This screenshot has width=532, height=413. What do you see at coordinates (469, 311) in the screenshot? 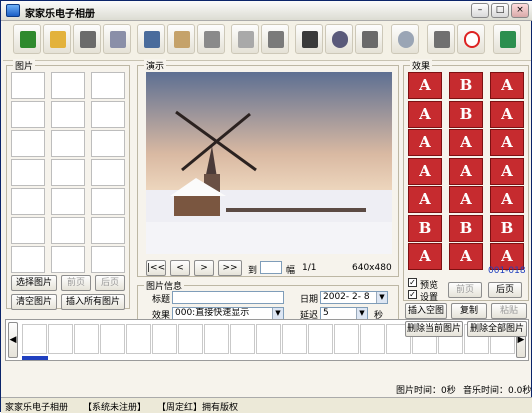
I see `copy-button: 复制` at bounding box center [469, 311].